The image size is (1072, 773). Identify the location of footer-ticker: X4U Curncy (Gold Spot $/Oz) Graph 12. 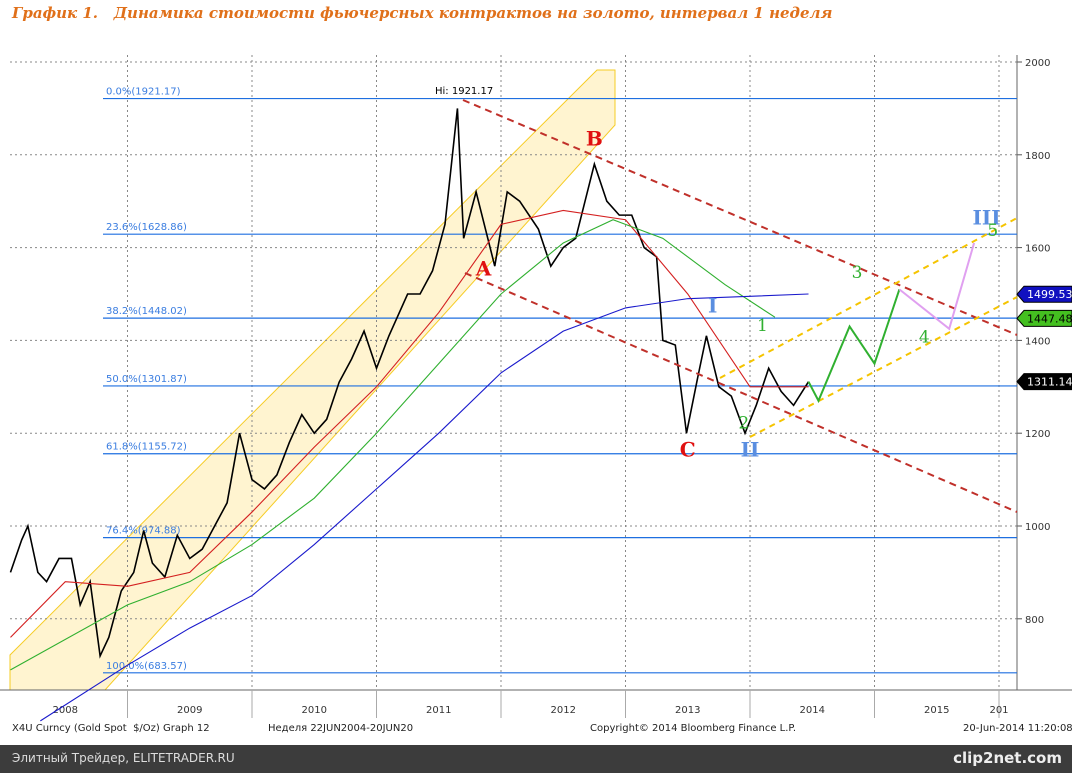
(111, 728).